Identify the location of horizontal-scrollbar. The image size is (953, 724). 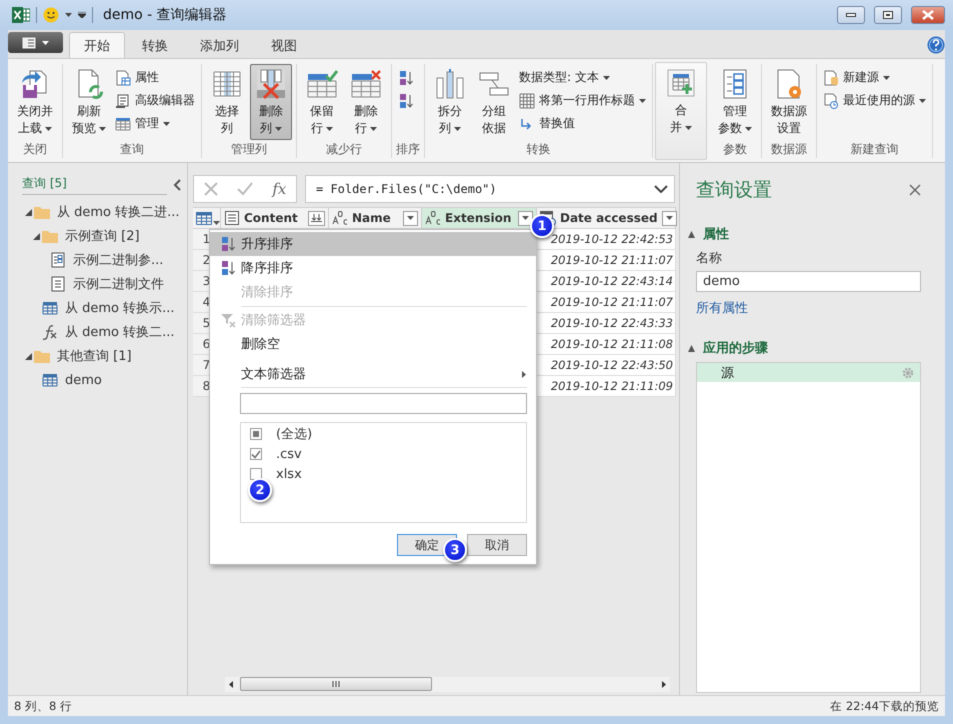
(447, 684).